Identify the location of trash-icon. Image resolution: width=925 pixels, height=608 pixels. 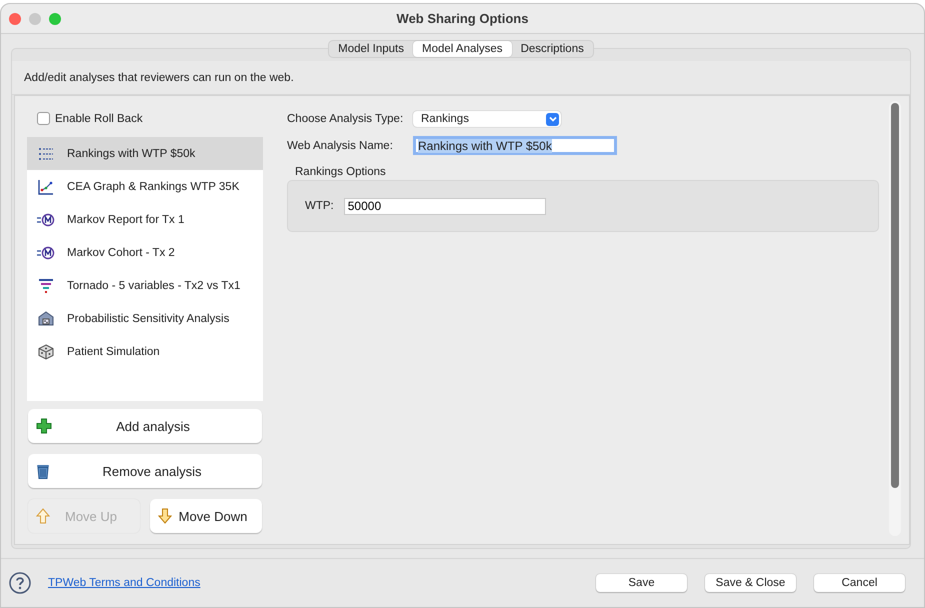
(43, 471).